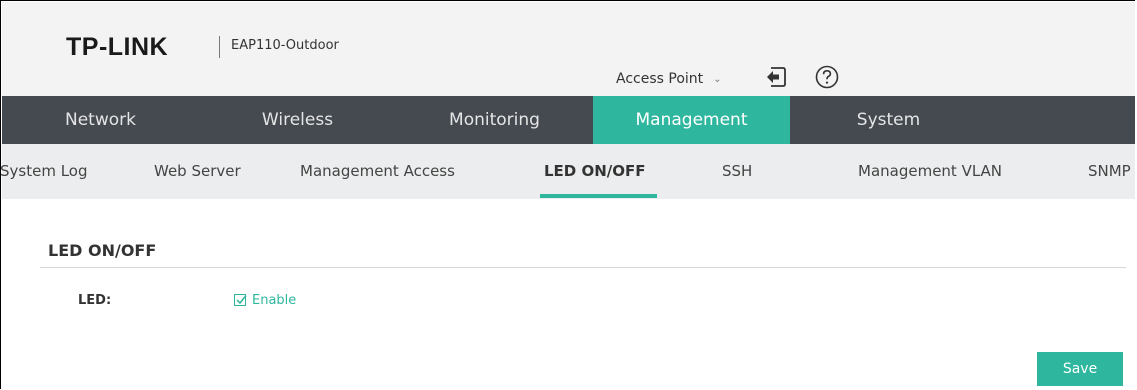 This screenshot has width=1137, height=390. I want to click on subtab-management-access: Management Access, so click(377, 171).